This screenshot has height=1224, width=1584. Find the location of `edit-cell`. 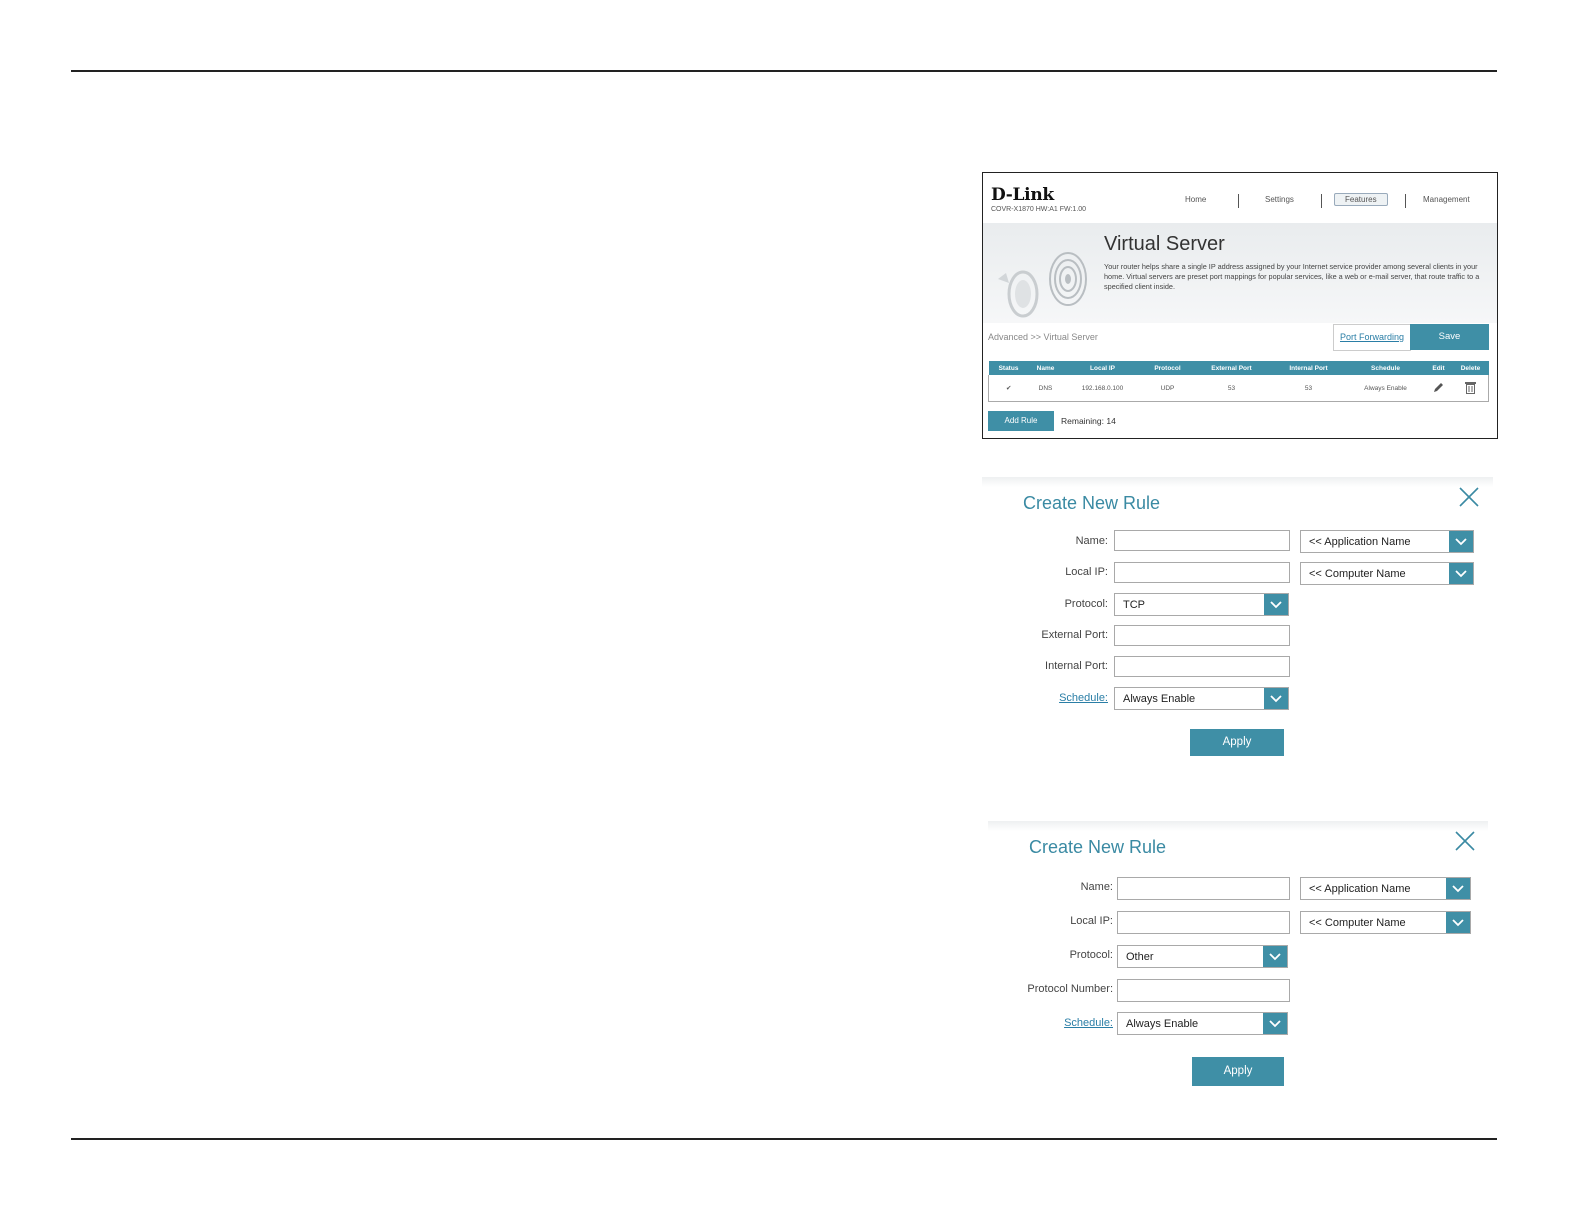

edit-cell is located at coordinates (1438, 388).